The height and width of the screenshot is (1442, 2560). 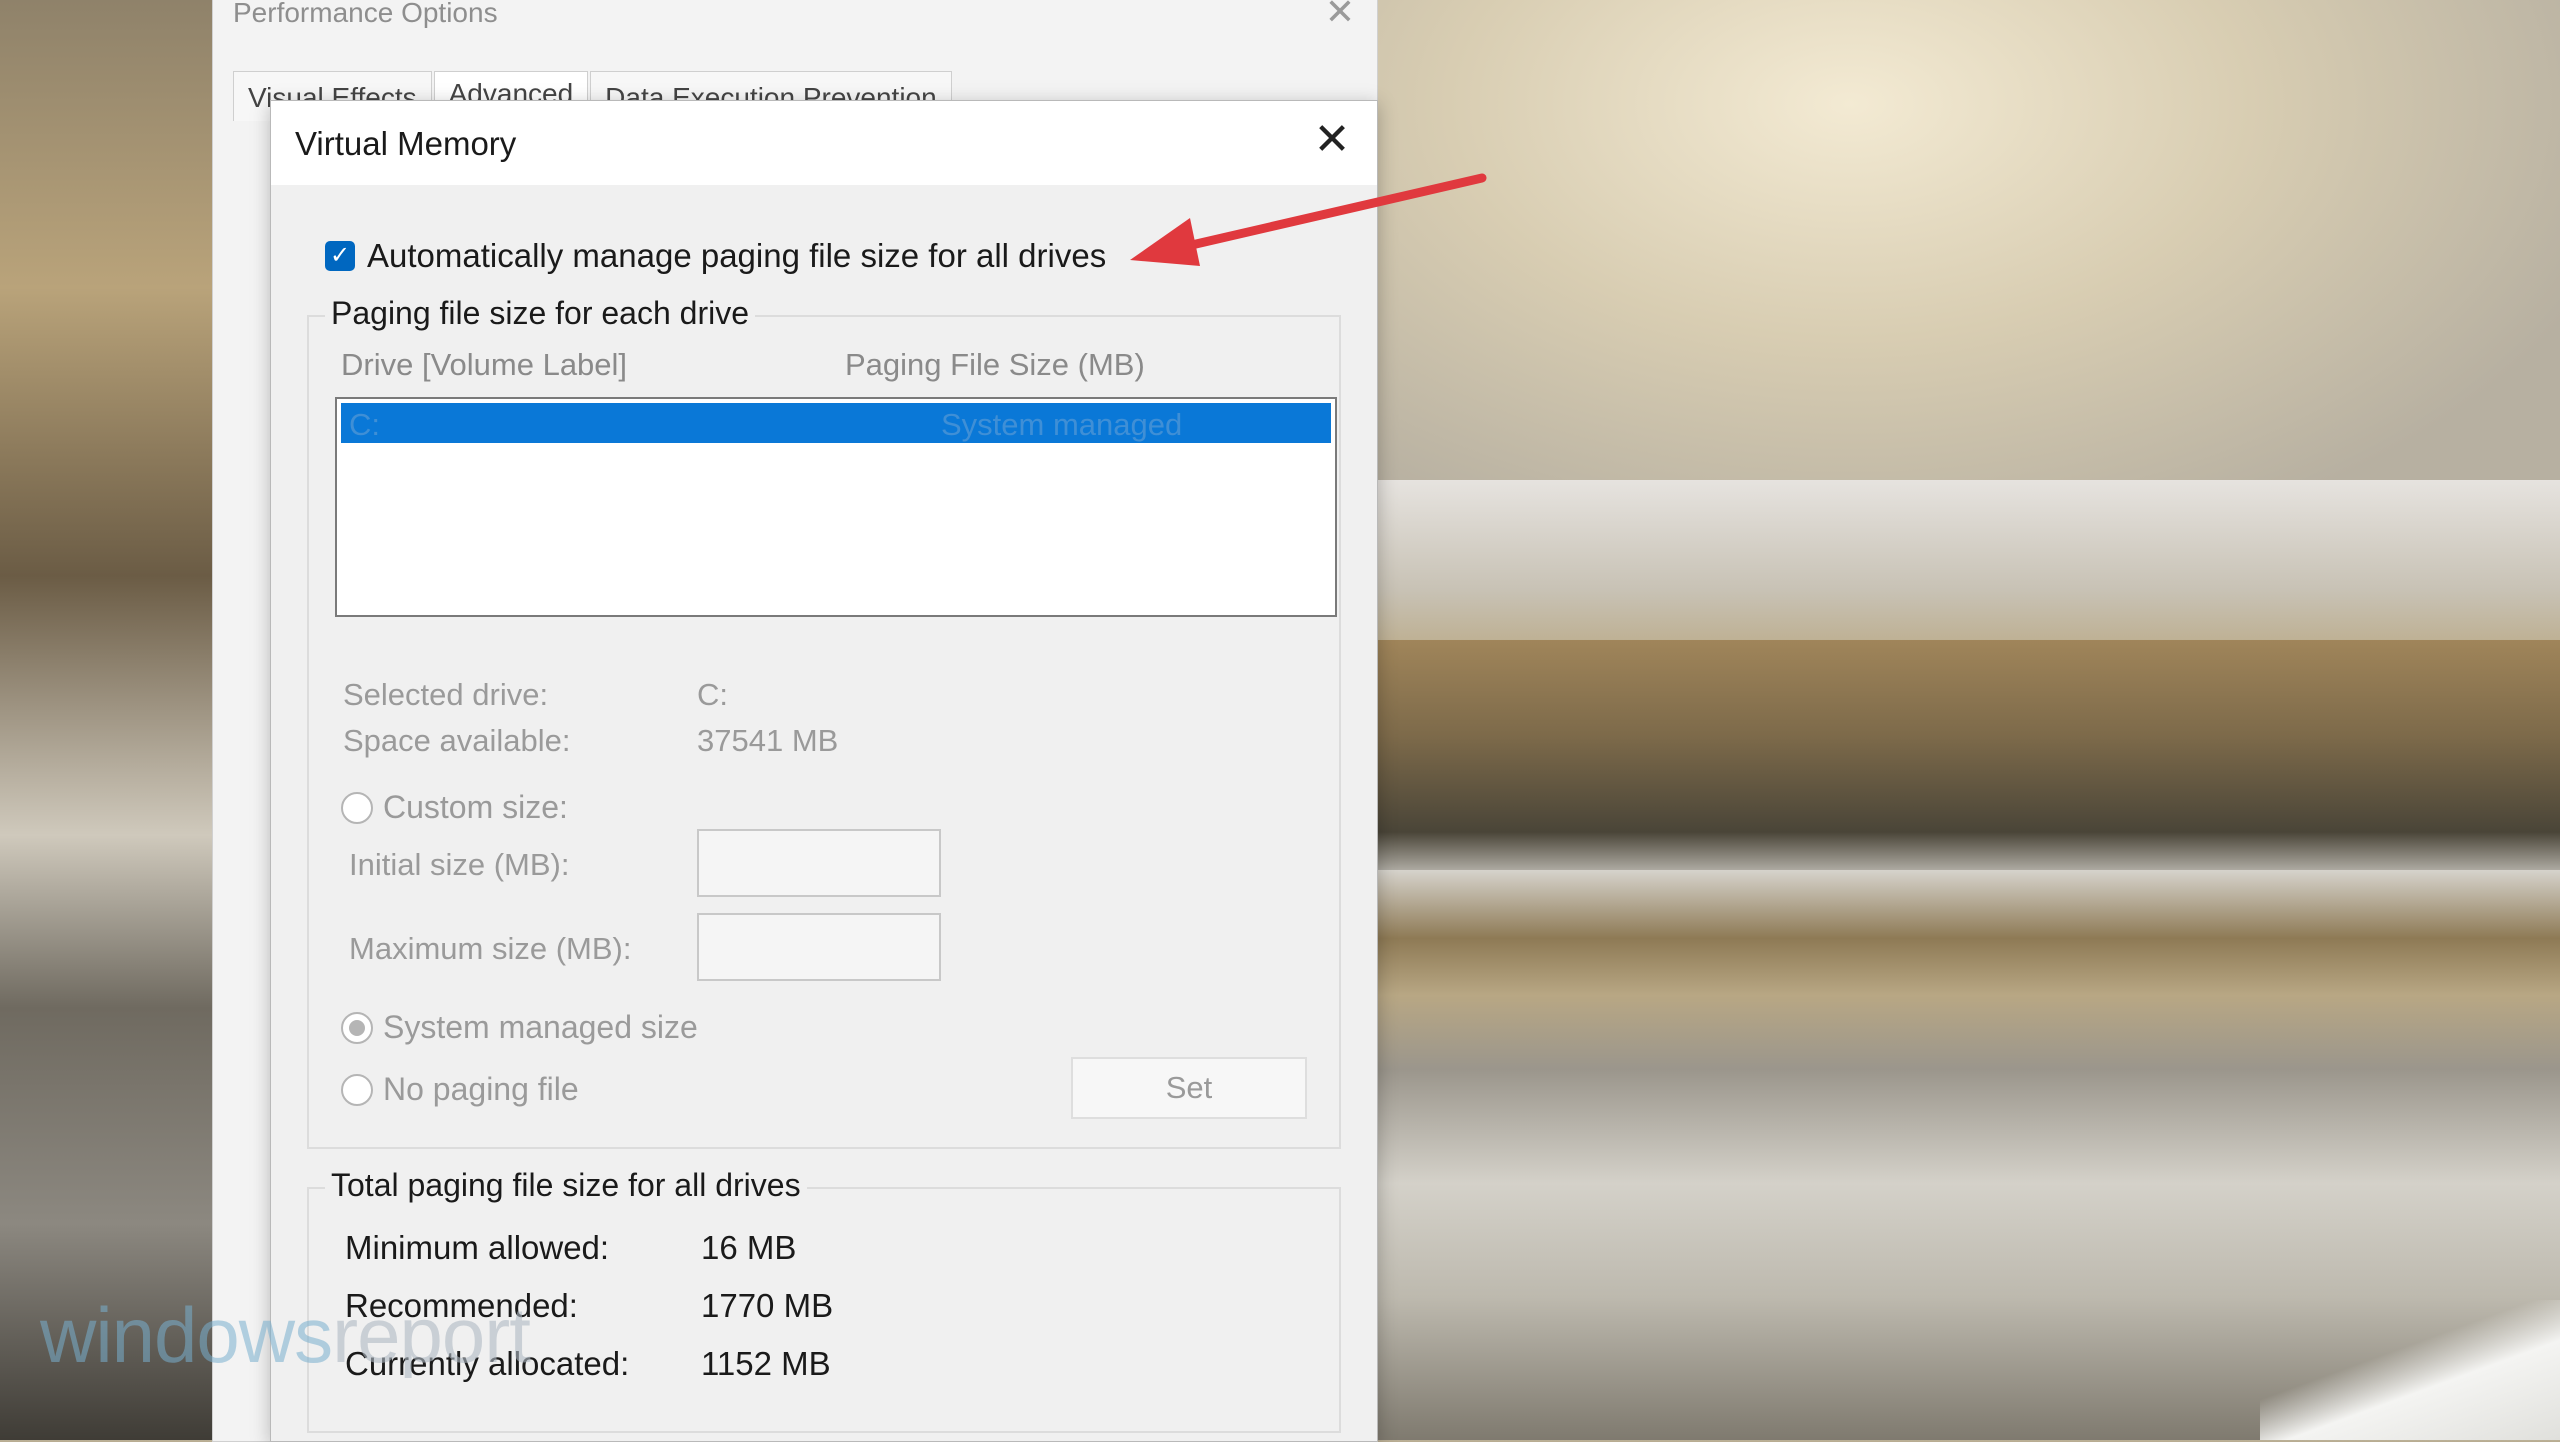 I want to click on maximum-size-input, so click(x=819, y=947).